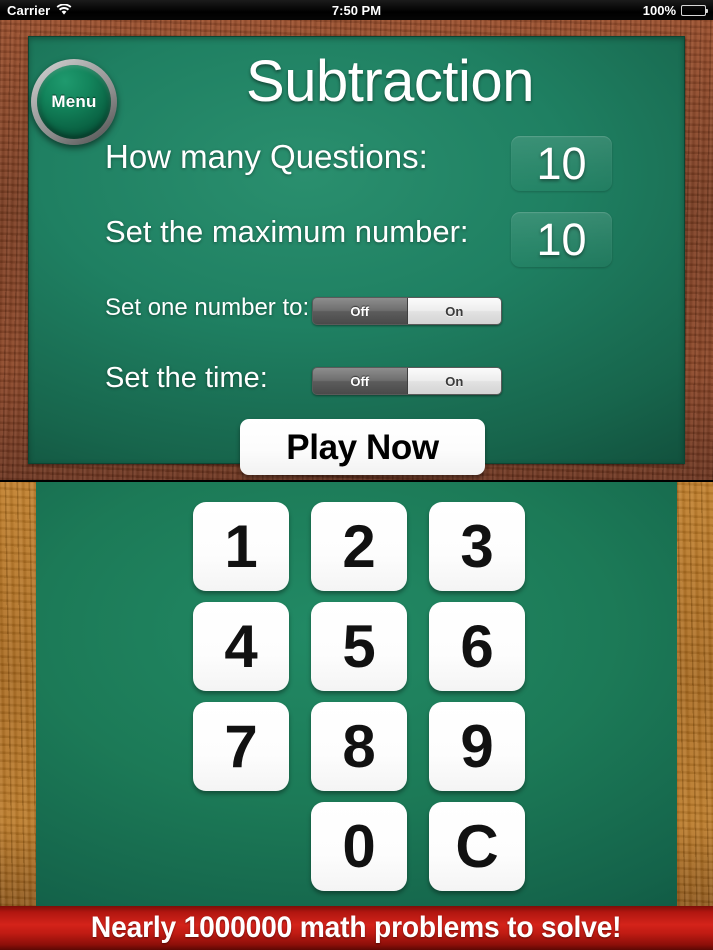 Image resolution: width=713 pixels, height=950 pixels. Describe the element at coordinates (207, 307) in the screenshot. I see `setting-label-one-number: Set one number to:` at that location.